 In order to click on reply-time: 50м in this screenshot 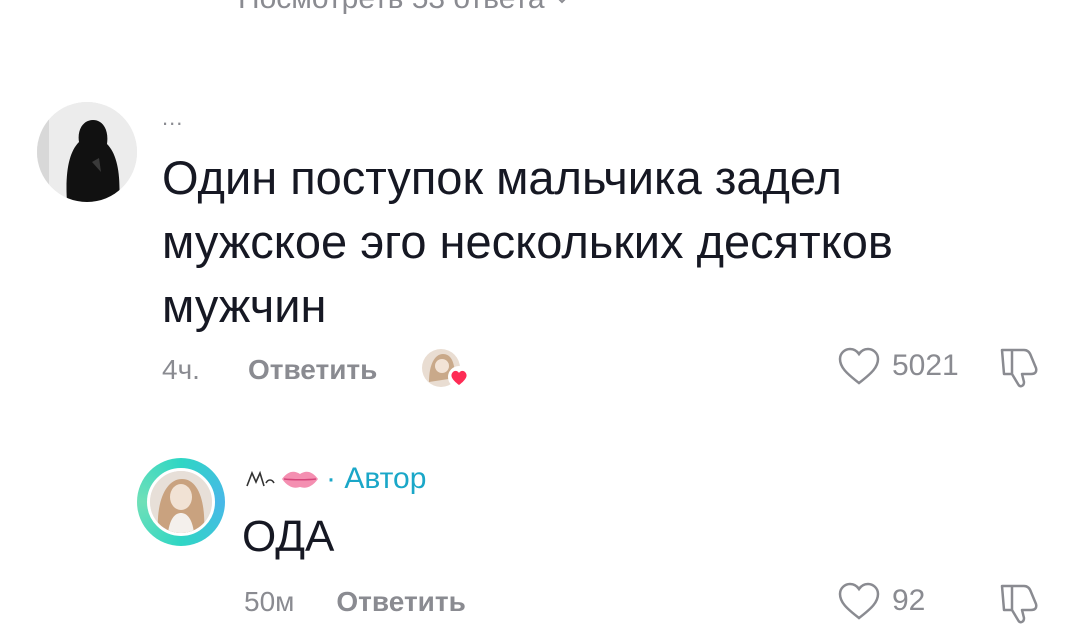, I will do `click(269, 601)`.